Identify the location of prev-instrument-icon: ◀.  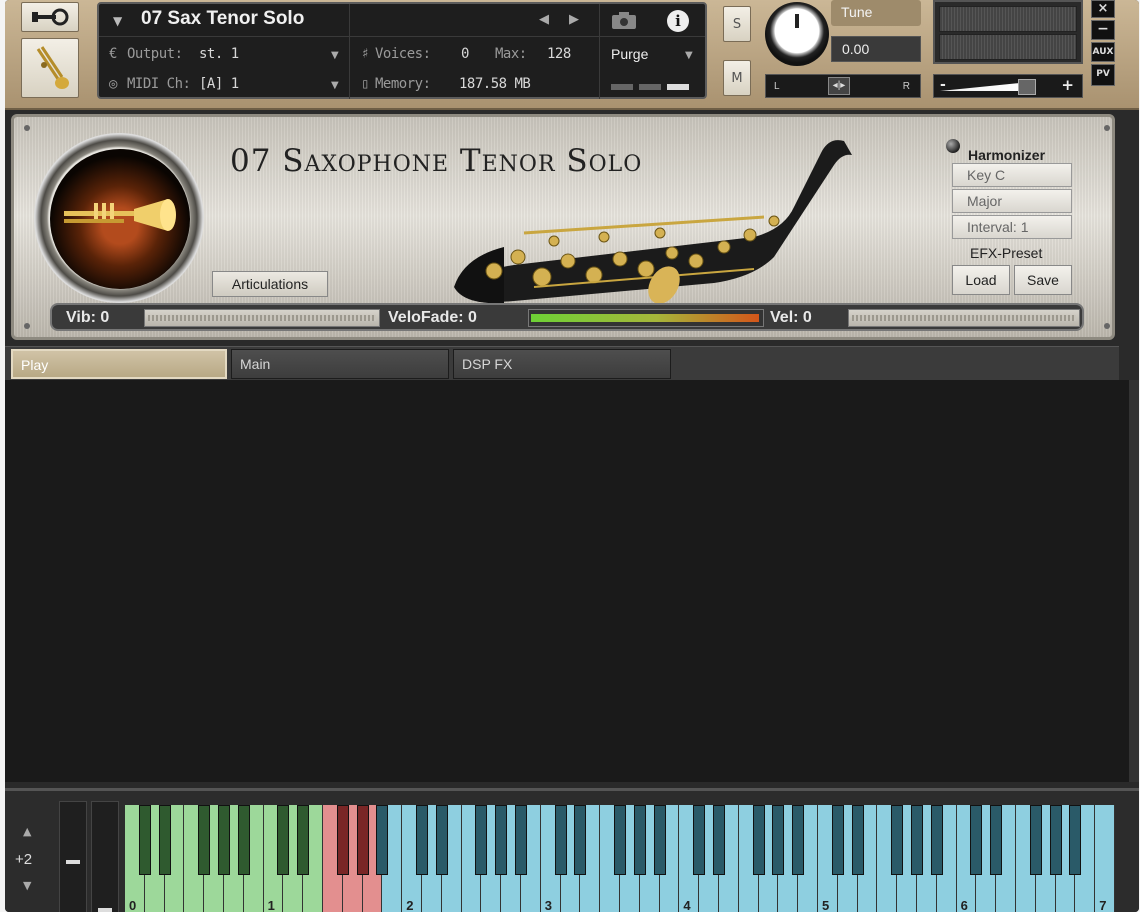
(544, 19).